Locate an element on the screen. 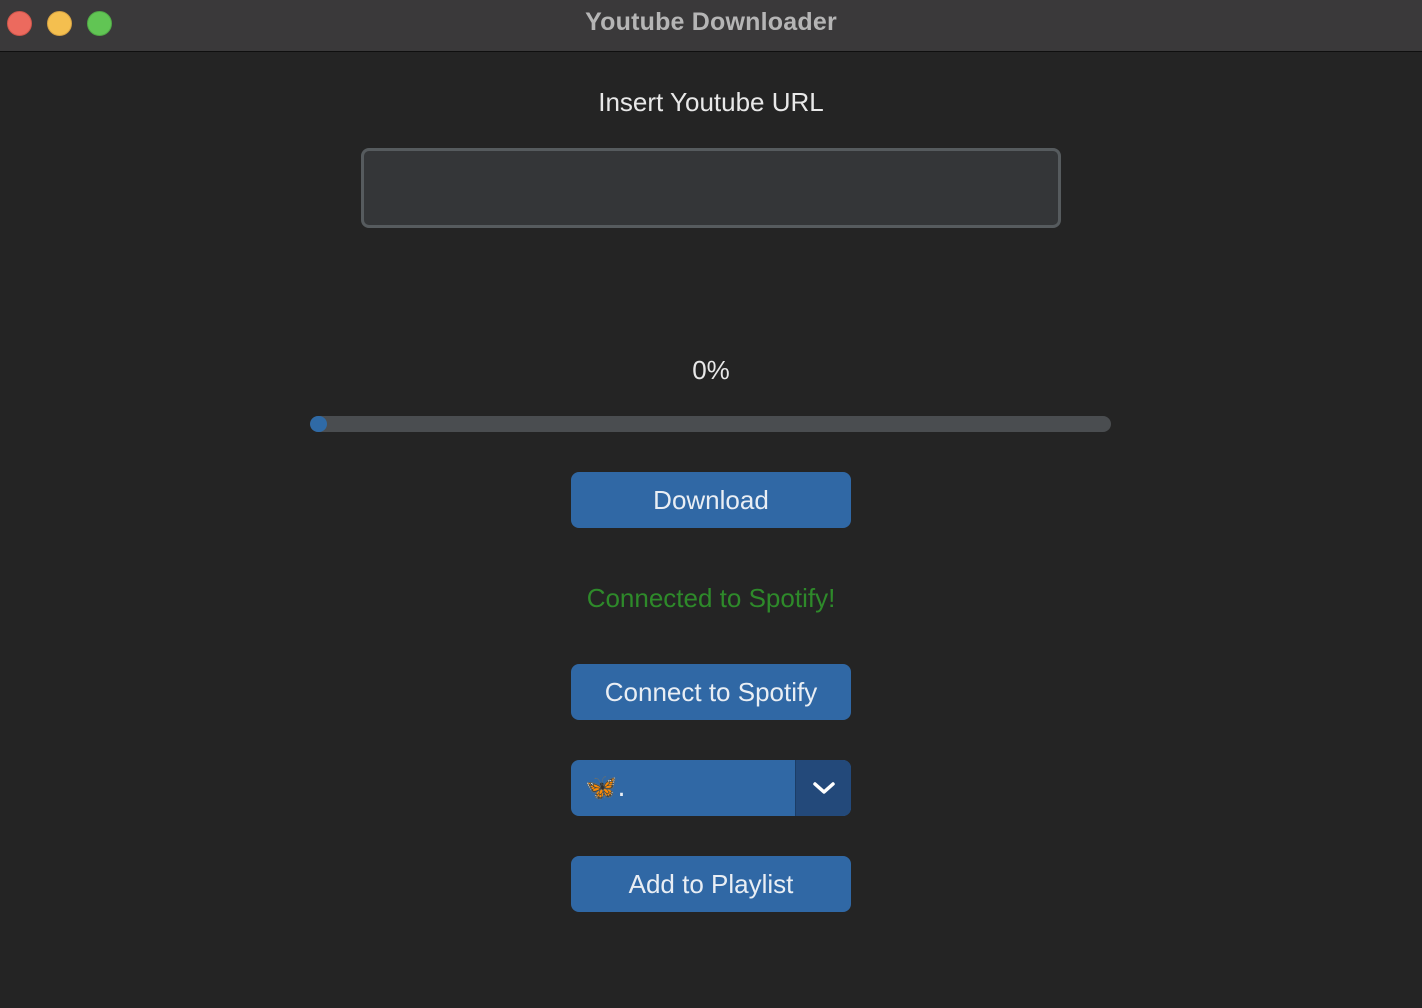 The height and width of the screenshot is (1008, 1422). title-bar: Youtube Downloader is located at coordinates (711, 26).